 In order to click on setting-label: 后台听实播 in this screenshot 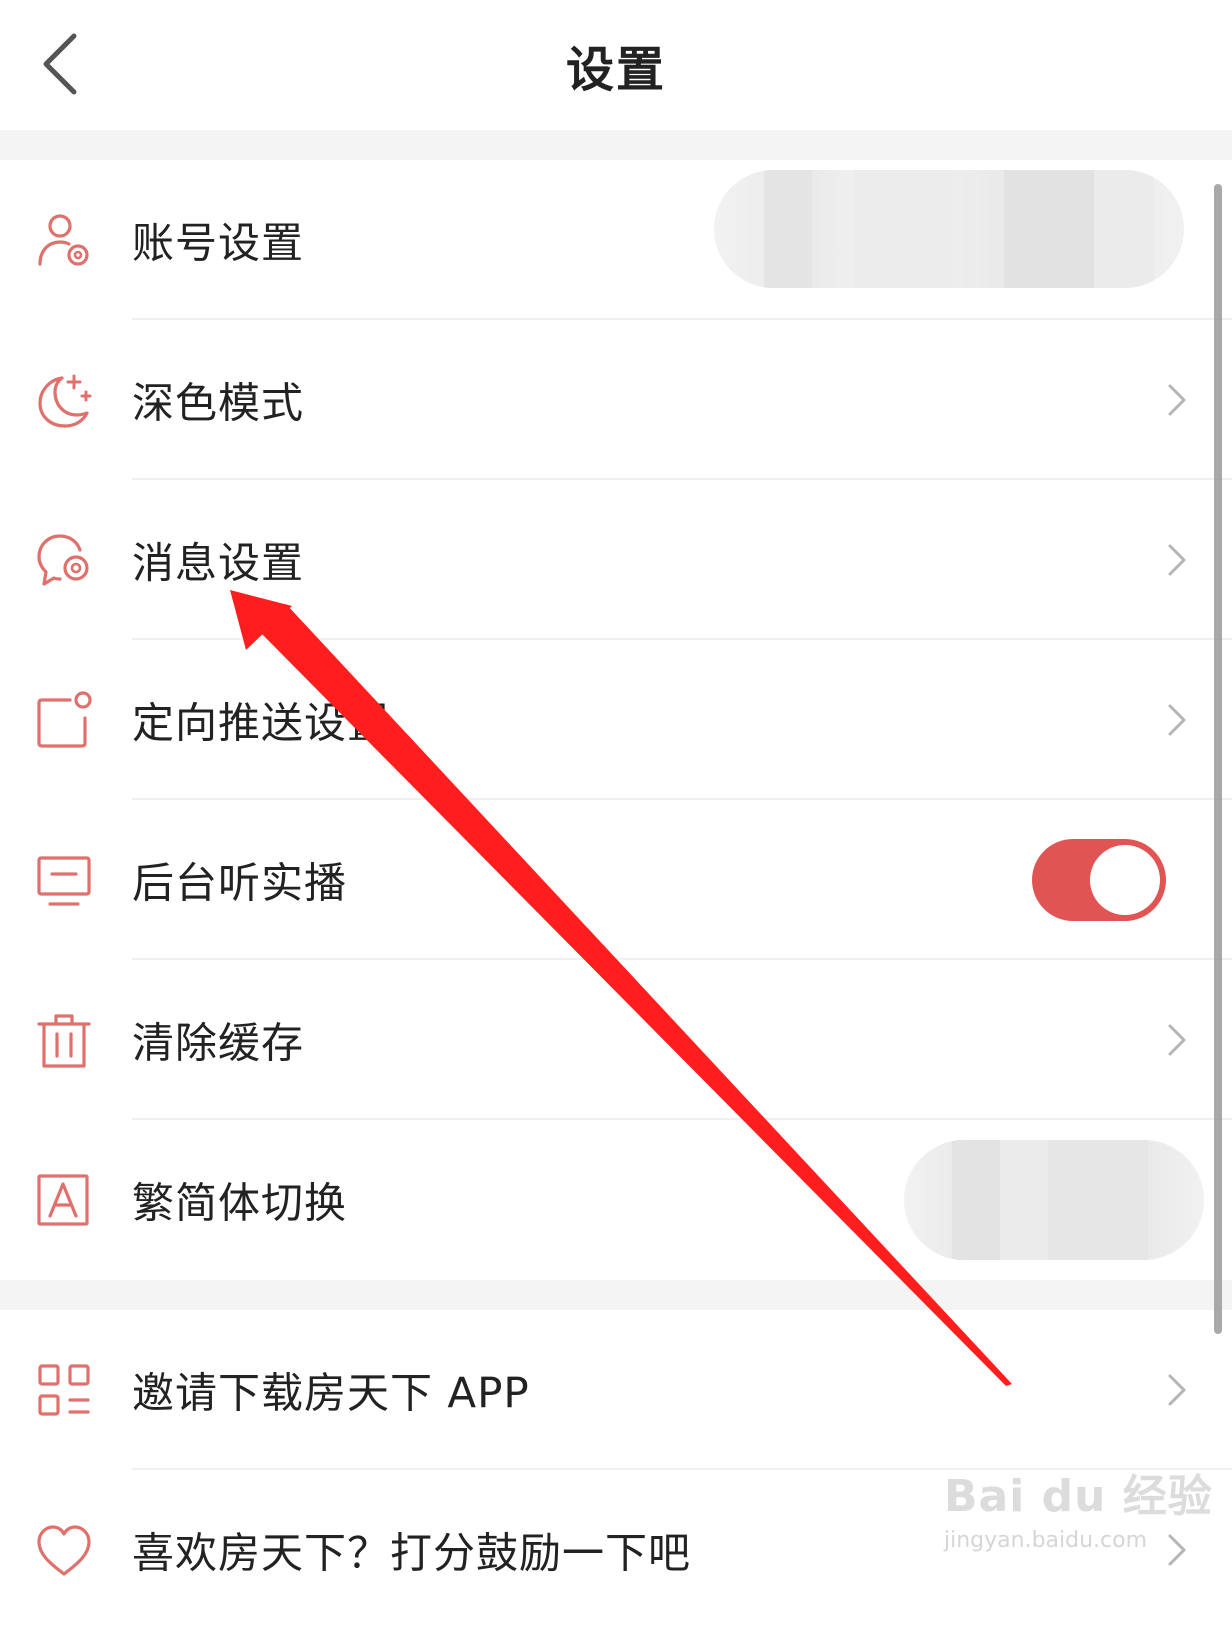, I will do `click(240, 883)`.